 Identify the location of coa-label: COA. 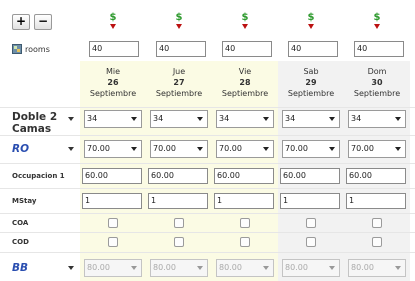
(20, 223).